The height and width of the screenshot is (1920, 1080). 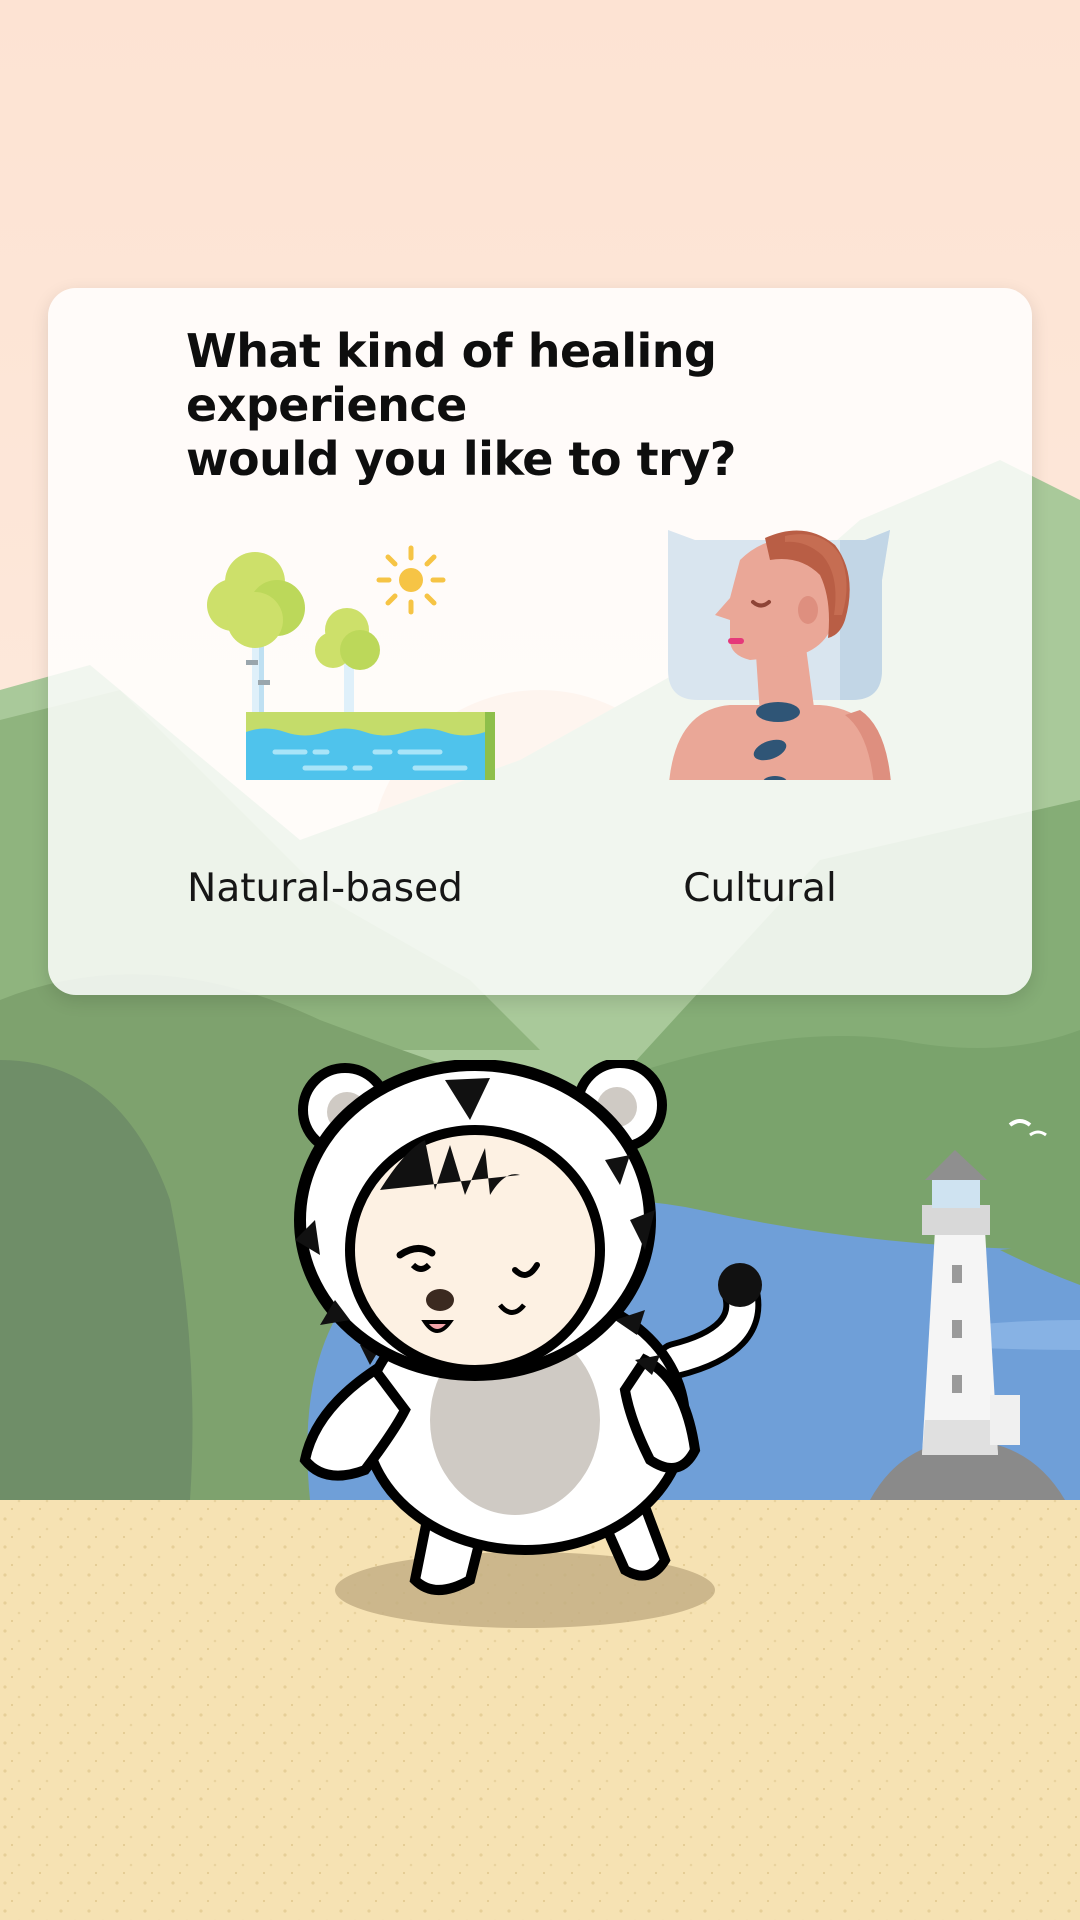 What do you see at coordinates (760, 888) in the screenshot?
I see `option-label-cultural: Cultural` at bounding box center [760, 888].